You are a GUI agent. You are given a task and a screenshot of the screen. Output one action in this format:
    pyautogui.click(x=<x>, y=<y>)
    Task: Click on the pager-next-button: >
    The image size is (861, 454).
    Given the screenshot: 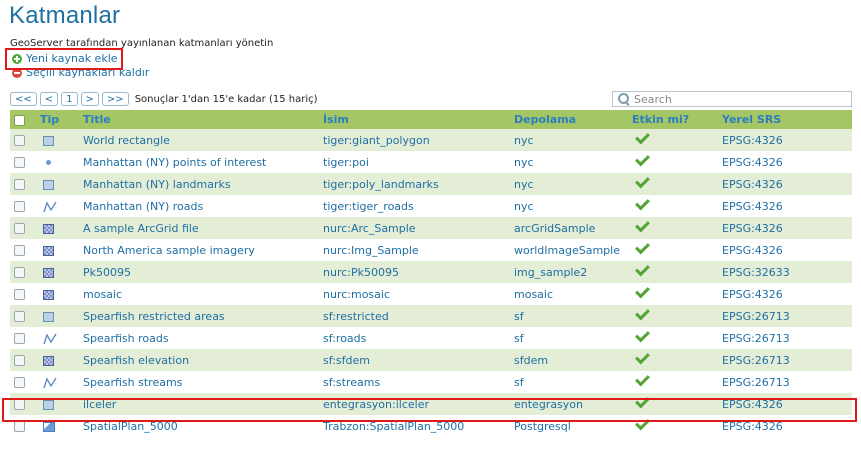 What is the action you would take?
    pyautogui.click(x=89, y=99)
    